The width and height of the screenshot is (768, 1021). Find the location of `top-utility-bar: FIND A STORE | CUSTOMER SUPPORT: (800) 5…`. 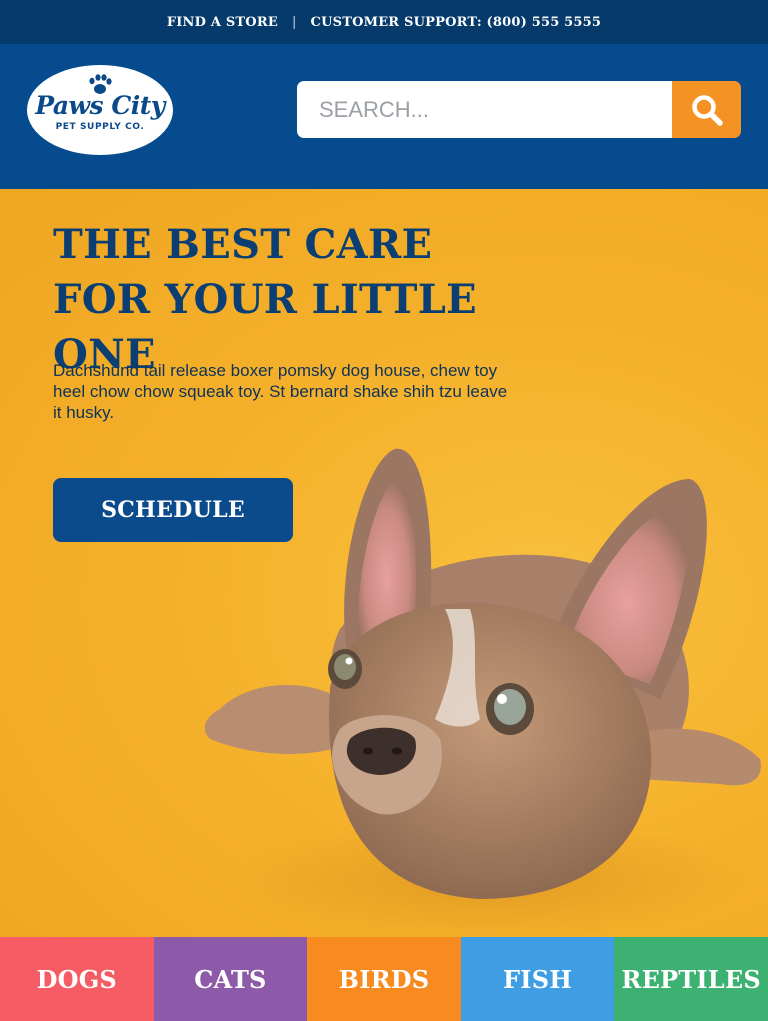

top-utility-bar: FIND A STORE | CUSTOMER SUPPORT: (800) 5… is located at coordinates (384, 22).